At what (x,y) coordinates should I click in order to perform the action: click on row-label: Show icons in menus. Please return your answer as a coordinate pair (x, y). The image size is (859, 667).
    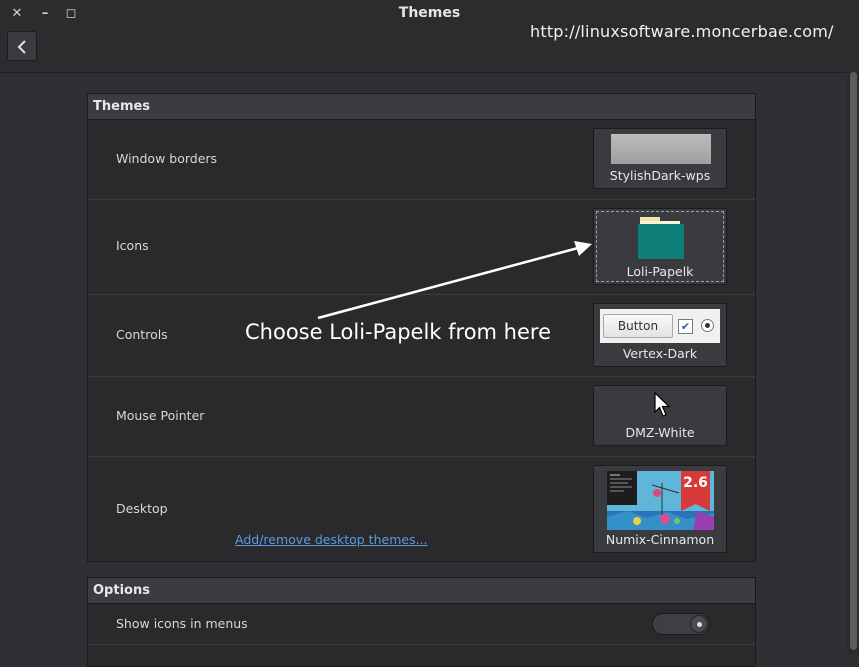
    Looking at the image, I should click on (182, 623).